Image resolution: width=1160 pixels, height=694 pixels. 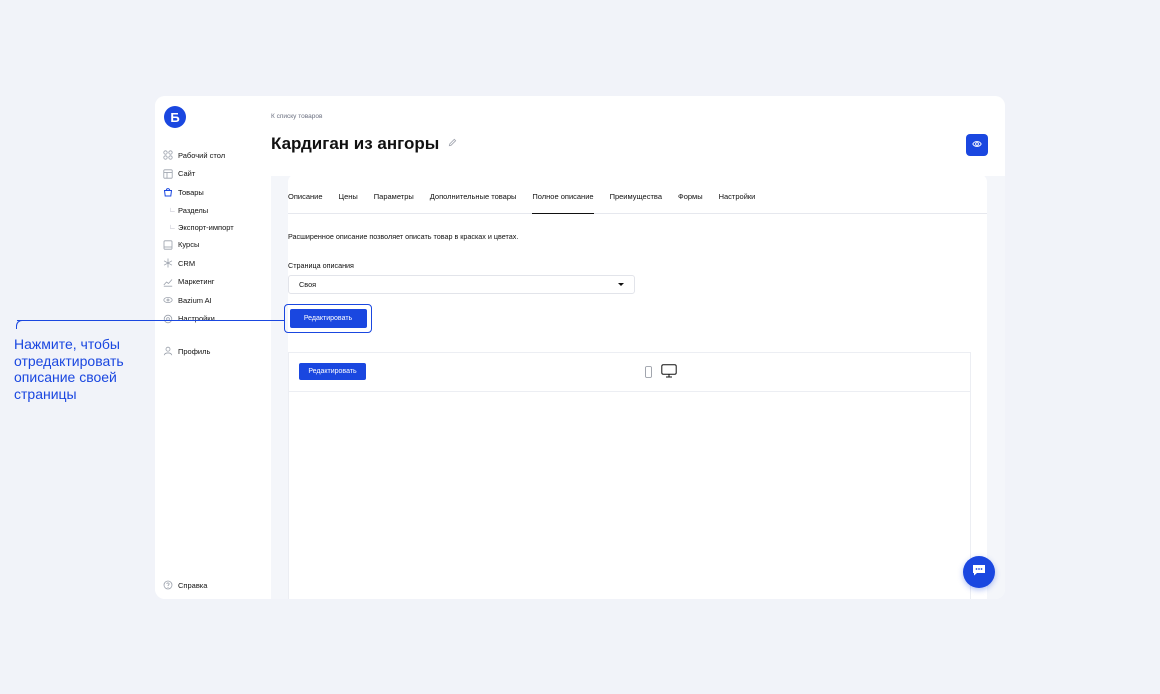 I want to click on basket-icon, so click(x=168, y=192).